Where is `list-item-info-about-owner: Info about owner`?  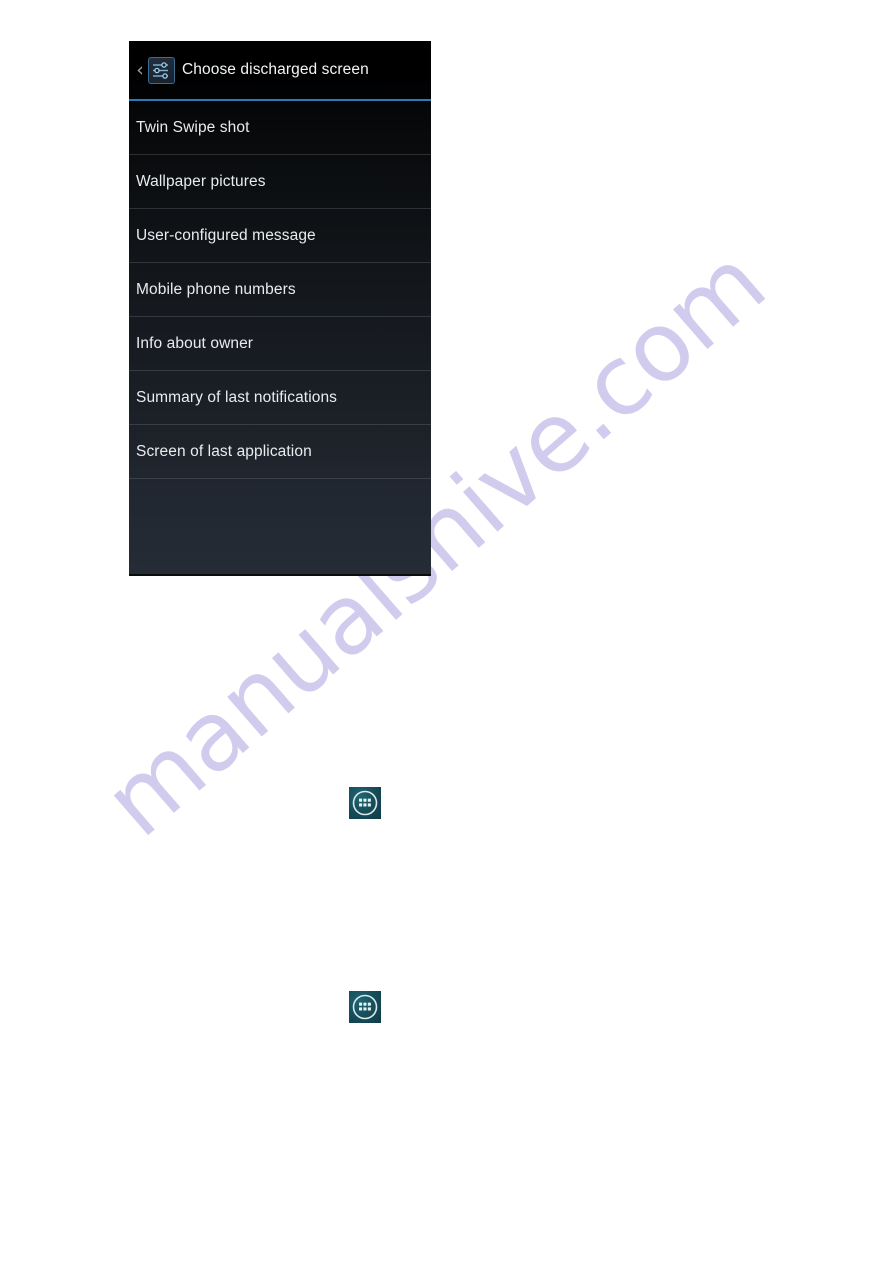
list-item-info-about-owner: Info about owner is located at coordinates (280, 344).